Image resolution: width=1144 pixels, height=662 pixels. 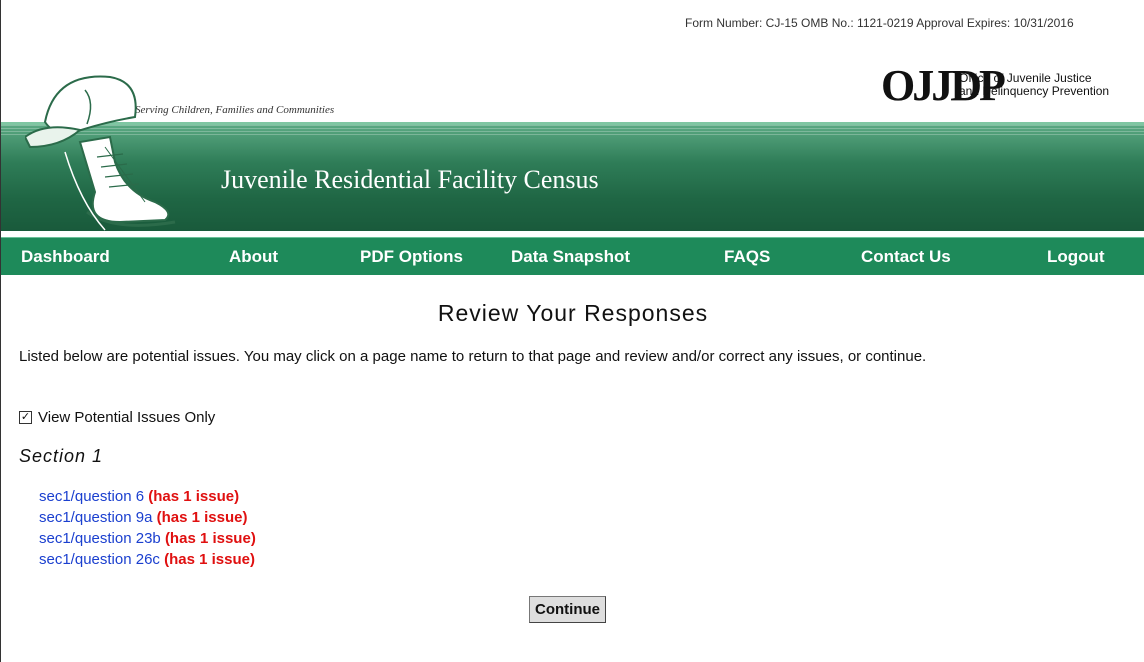 I want to click on agency-name-line2: and Delinquency Prevention, so click(x=1034, y=91).